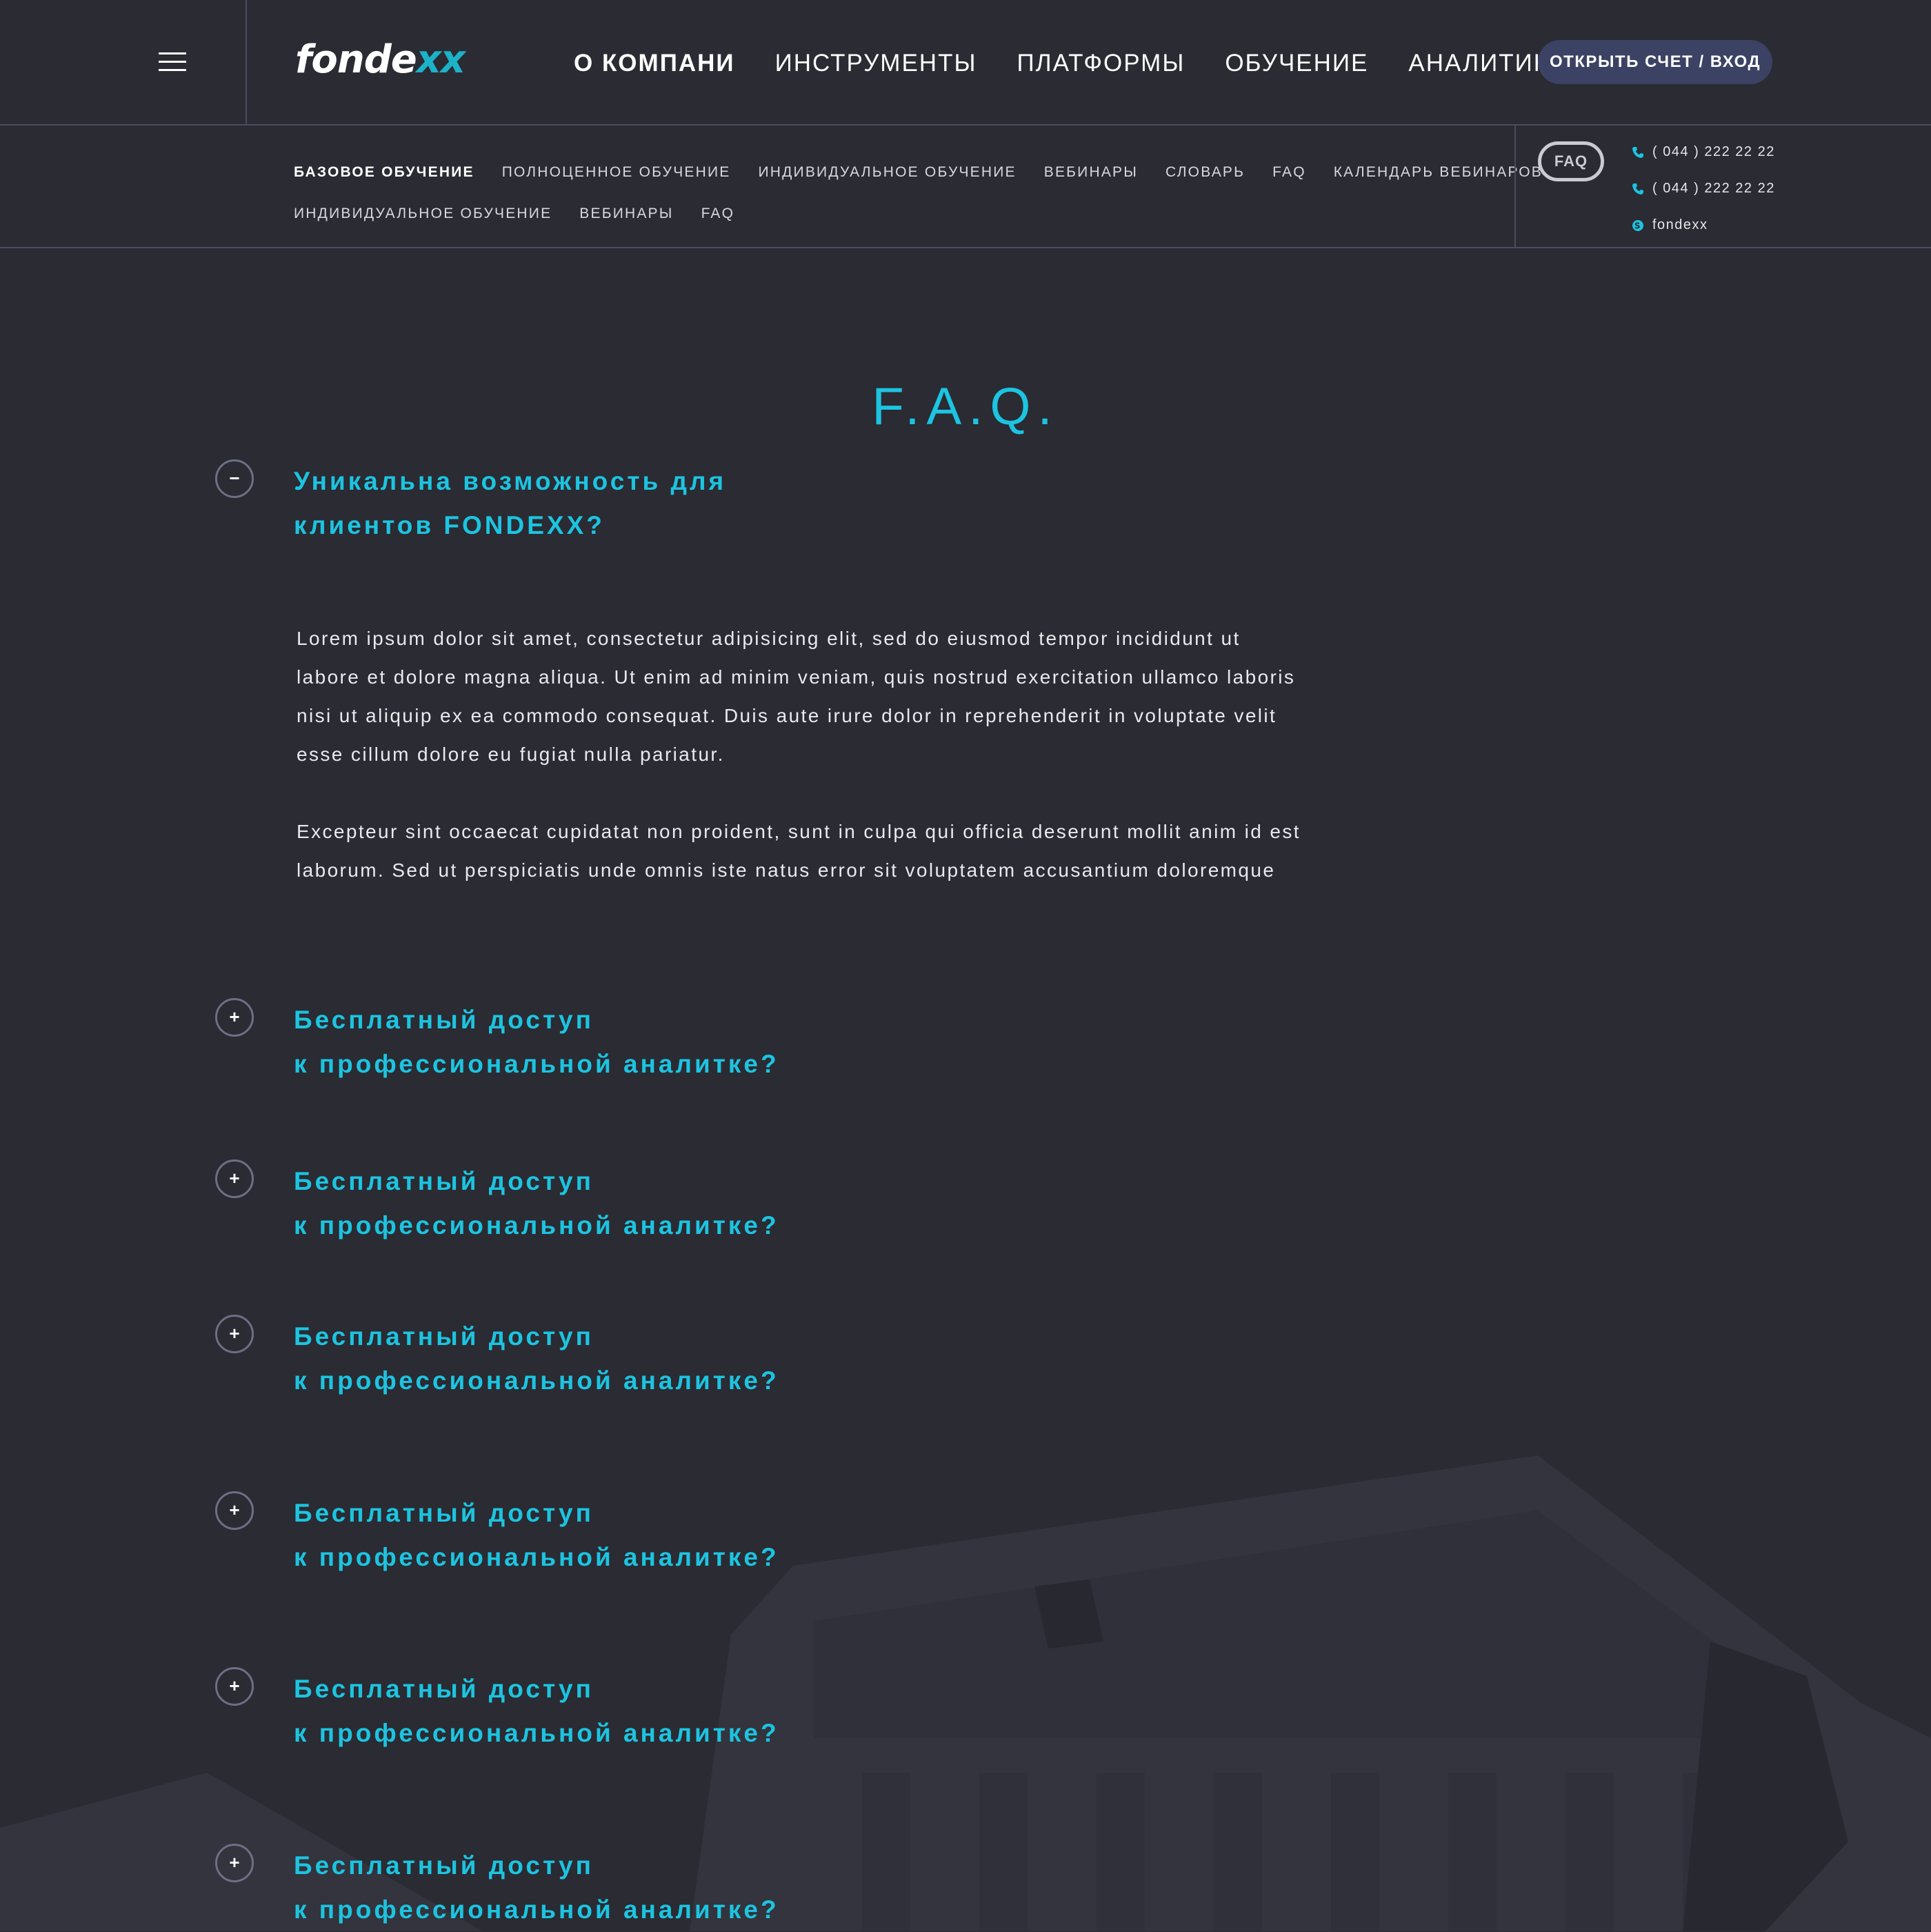 Image resolution: width=1931 pixels, height=1932 pixels. Describe the element at coordinates (616, 173) in the screenshot. I see `subnav-full-education: ПОЛНОЦЕННОЕ ОБУЧЕНИЕ` at that location.